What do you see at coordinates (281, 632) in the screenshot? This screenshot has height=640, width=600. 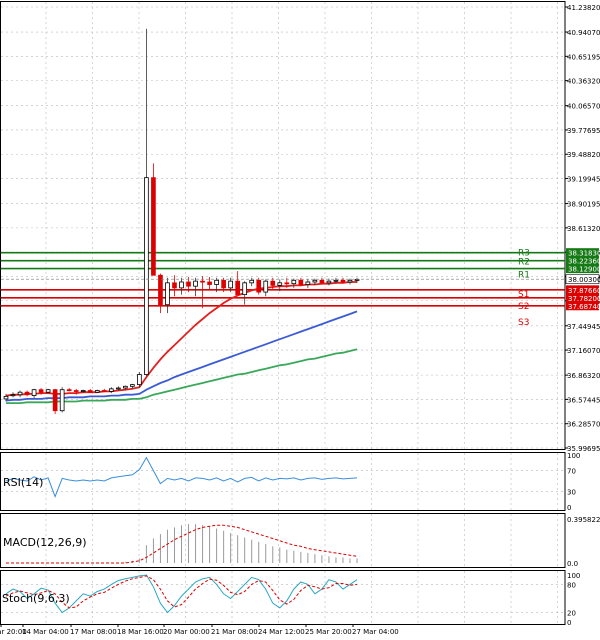 I see `x-tick-label: 24 Mar 12:00` at bounding box center [281, 632].